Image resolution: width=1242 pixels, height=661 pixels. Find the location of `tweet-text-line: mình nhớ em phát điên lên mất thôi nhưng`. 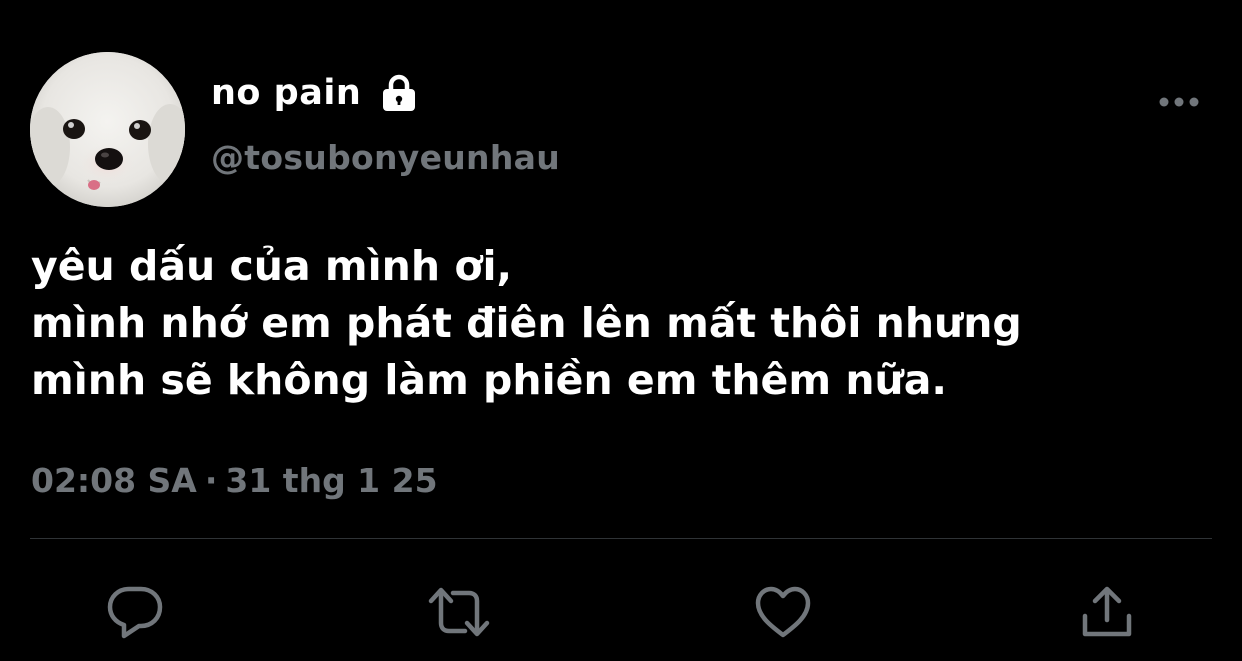

tweet-text-line: mình nhớ em phát điên lên mất thôi nhưng is located at coordinates (526, 323).